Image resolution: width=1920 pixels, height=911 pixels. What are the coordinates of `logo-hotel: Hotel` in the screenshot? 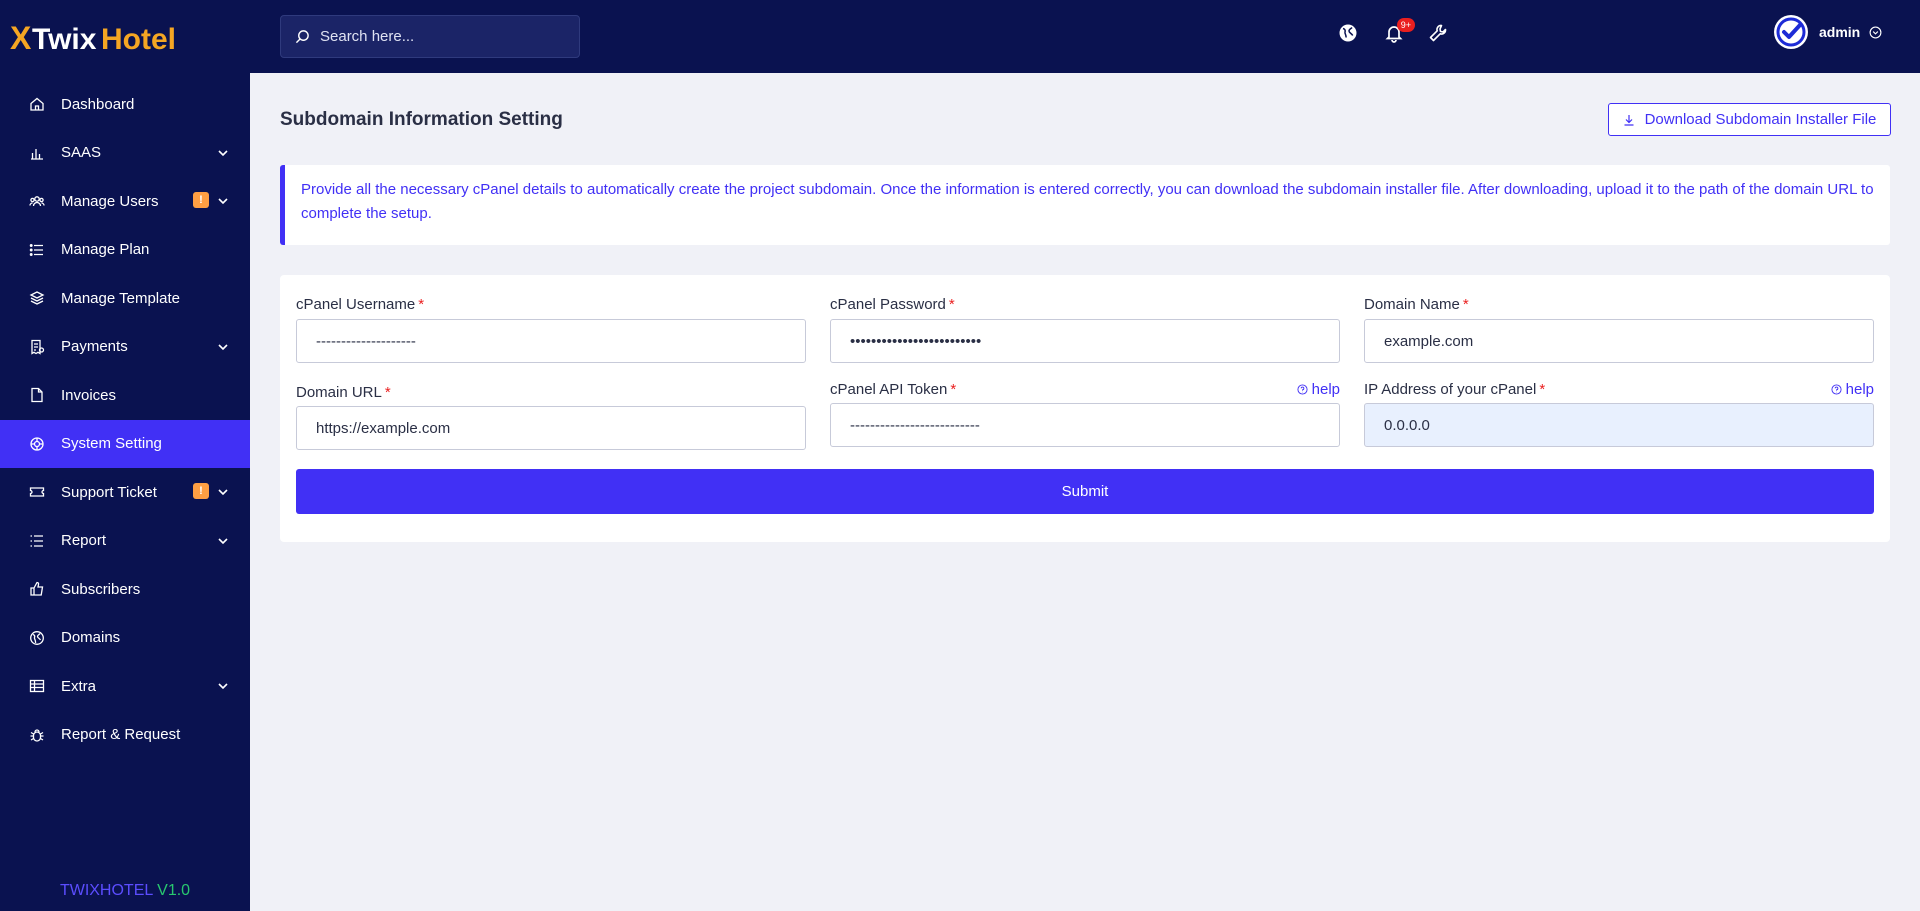 It's located at (138, 39).